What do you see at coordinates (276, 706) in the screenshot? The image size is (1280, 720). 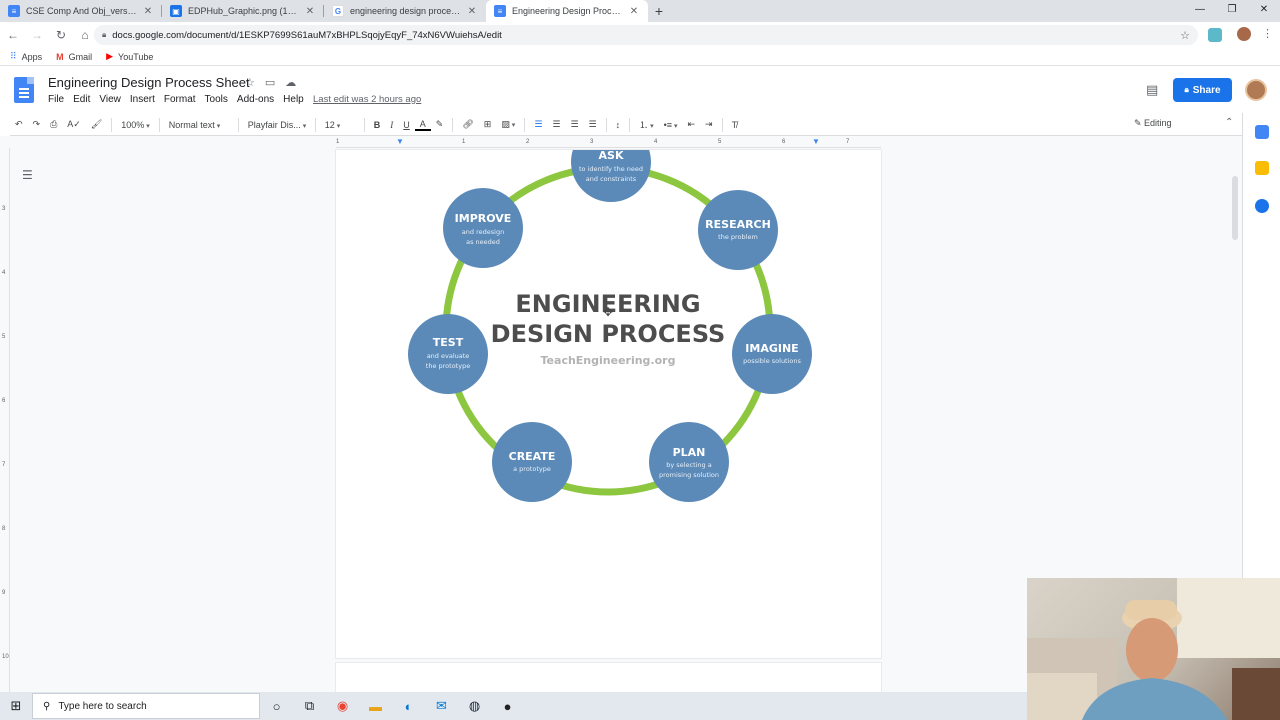 I see `cortana-icon: ○` at bounding box center [276, 706].